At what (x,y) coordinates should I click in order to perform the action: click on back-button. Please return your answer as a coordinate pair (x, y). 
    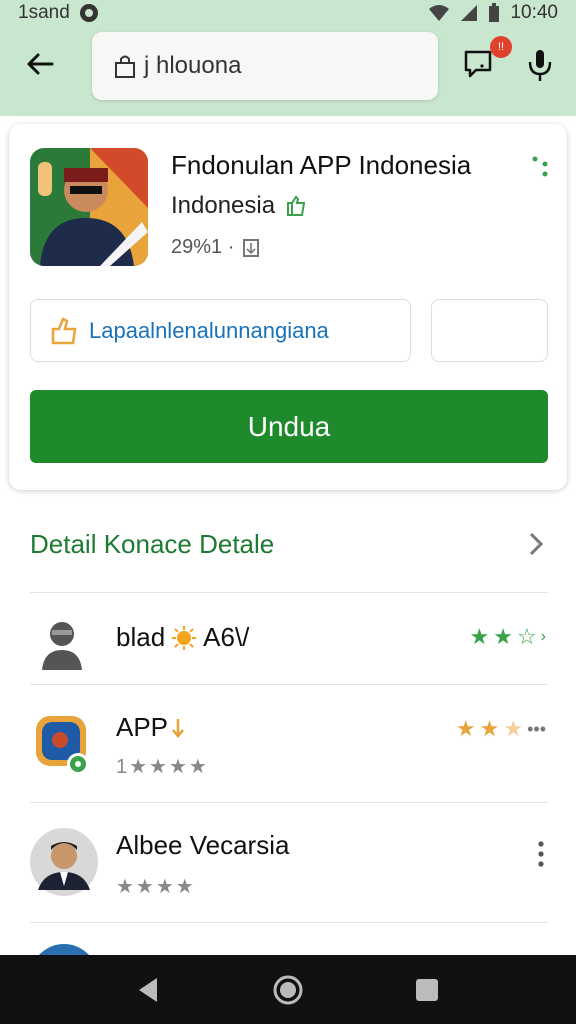
    Looking at the image, I should click on (40, 68).